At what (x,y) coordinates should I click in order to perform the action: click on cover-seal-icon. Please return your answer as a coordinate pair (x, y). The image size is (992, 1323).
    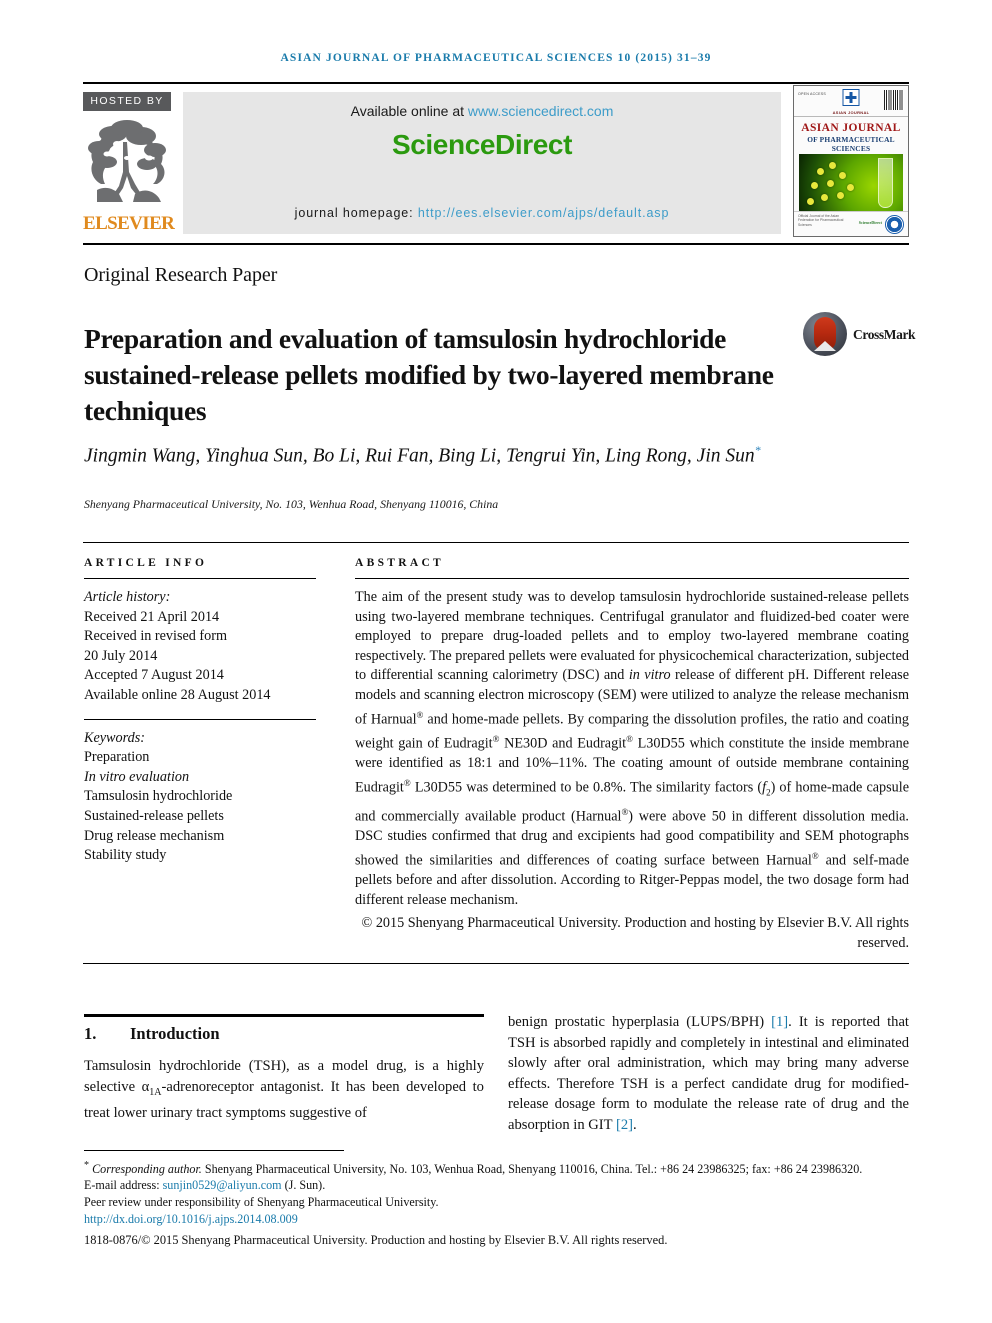
    Looking at the image, I should click on (894, 224).